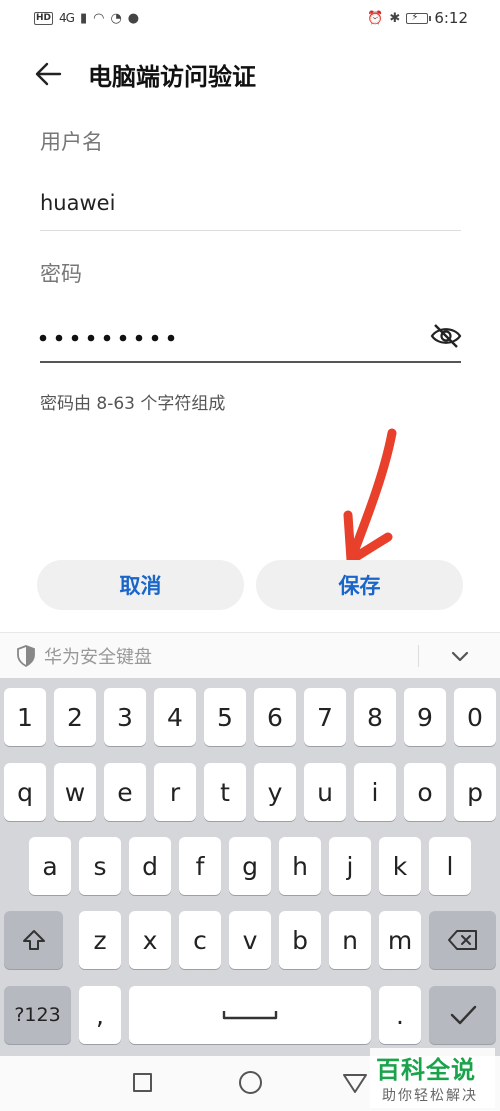 This screenshot has height=1111, width=500. What do you see at coordinates (460, 656) in the screenshot?
I see `chevron-down-icon` at bounding box center [460, 656].